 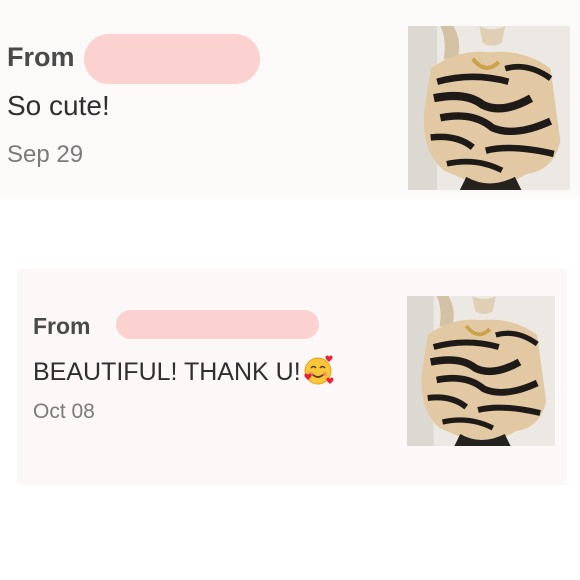 What do you see at coordinates (318, 371) in the screenshot?
I see `smiling-face-with-hearts-icon` at bounding box center [318, 371].